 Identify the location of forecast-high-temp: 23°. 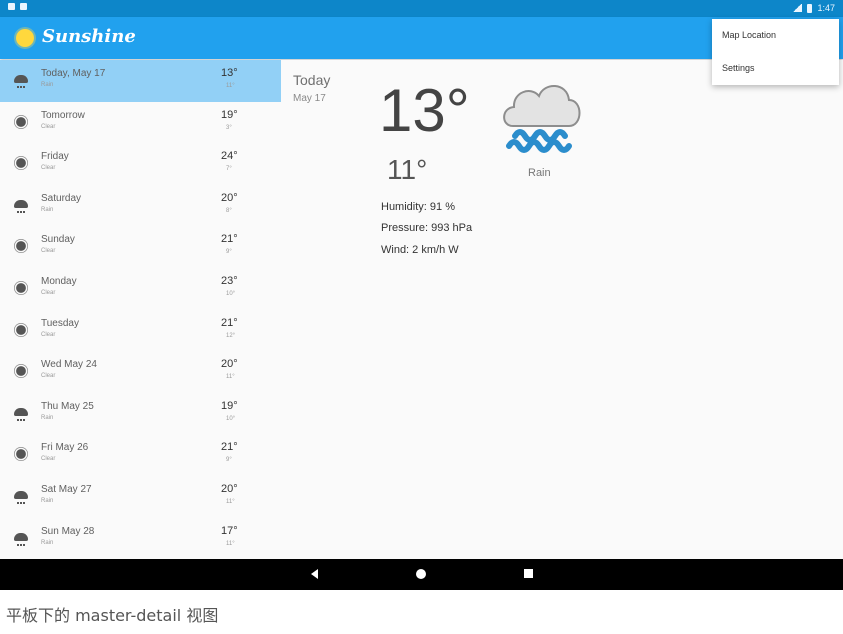
(229, 280).